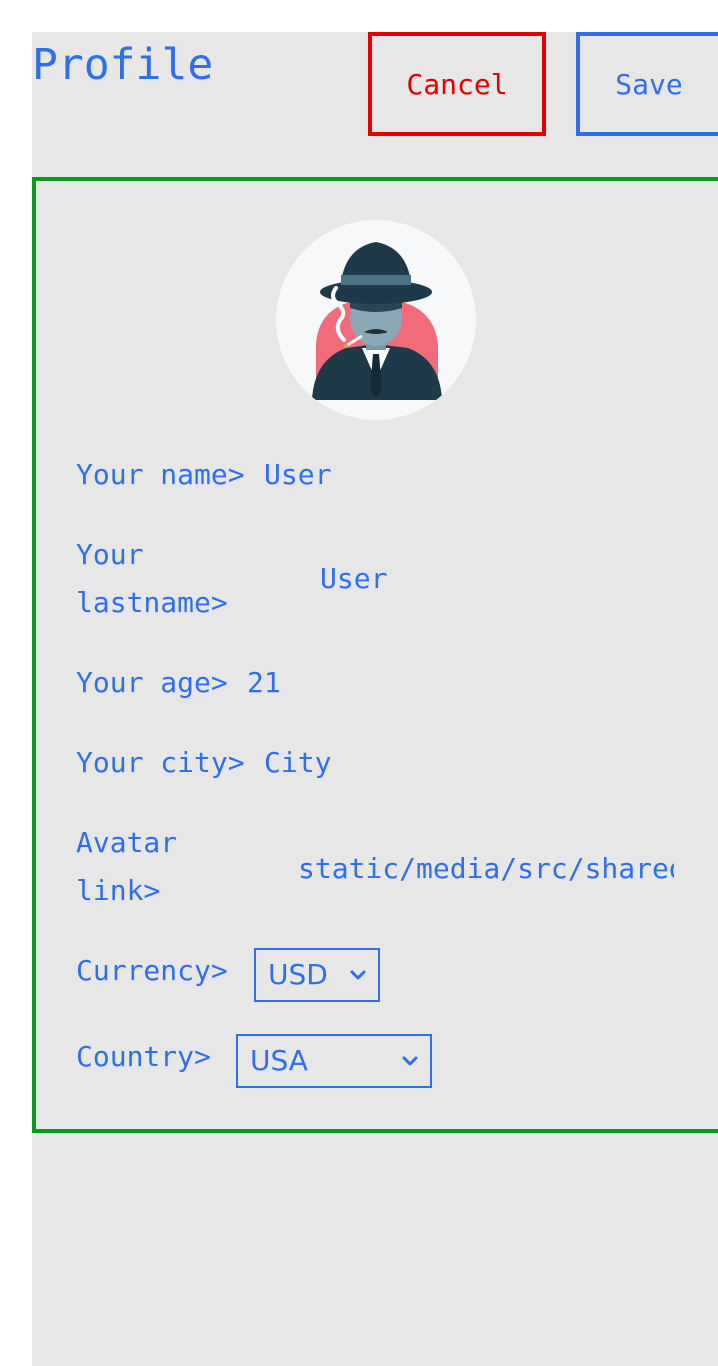  Describe the element at coordinates (353, 579) in the screenshot. I see `lastname-value: User` at that location.